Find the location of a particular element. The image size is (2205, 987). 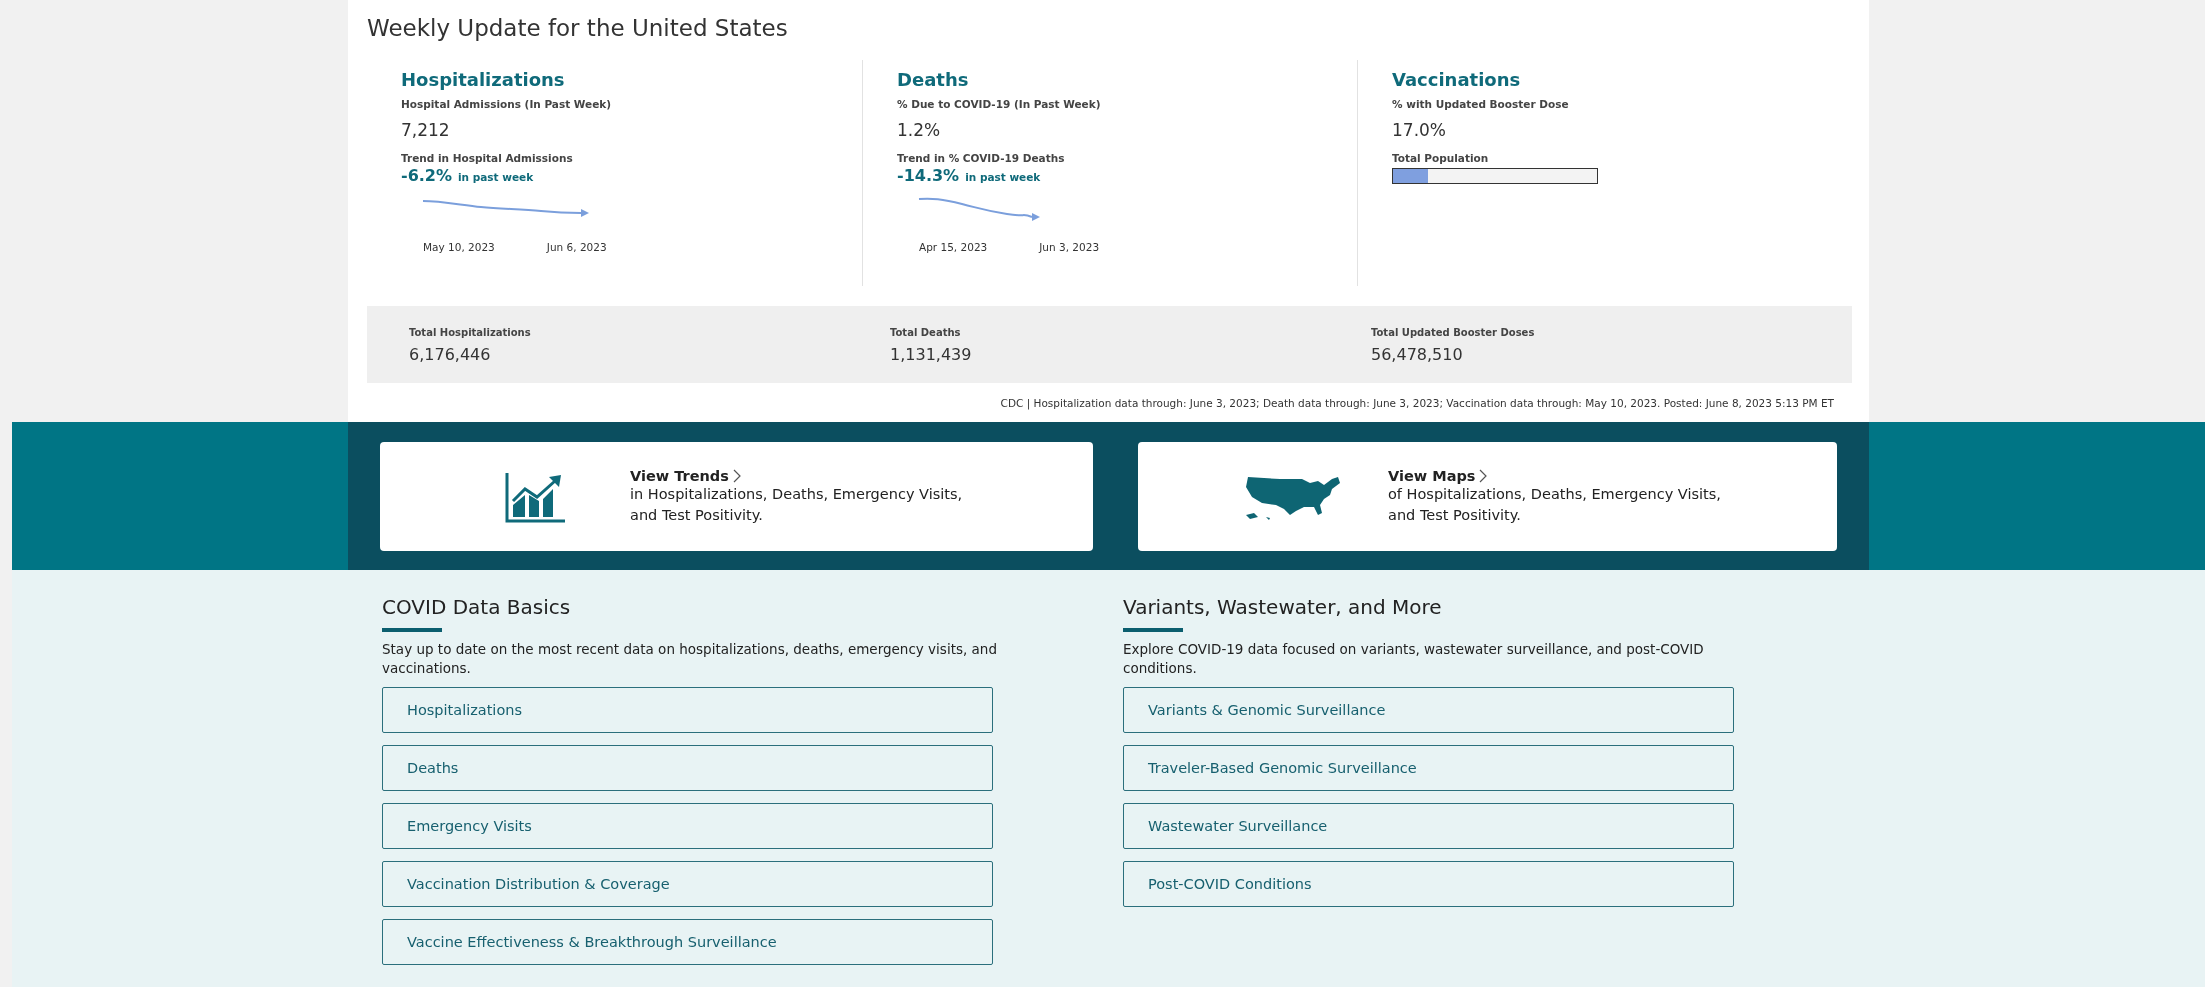

feature-card: View Trends in Hospitalizations, Deaths, Emergency Visits, and Test Positivity. is located at coordinates (736, 496).